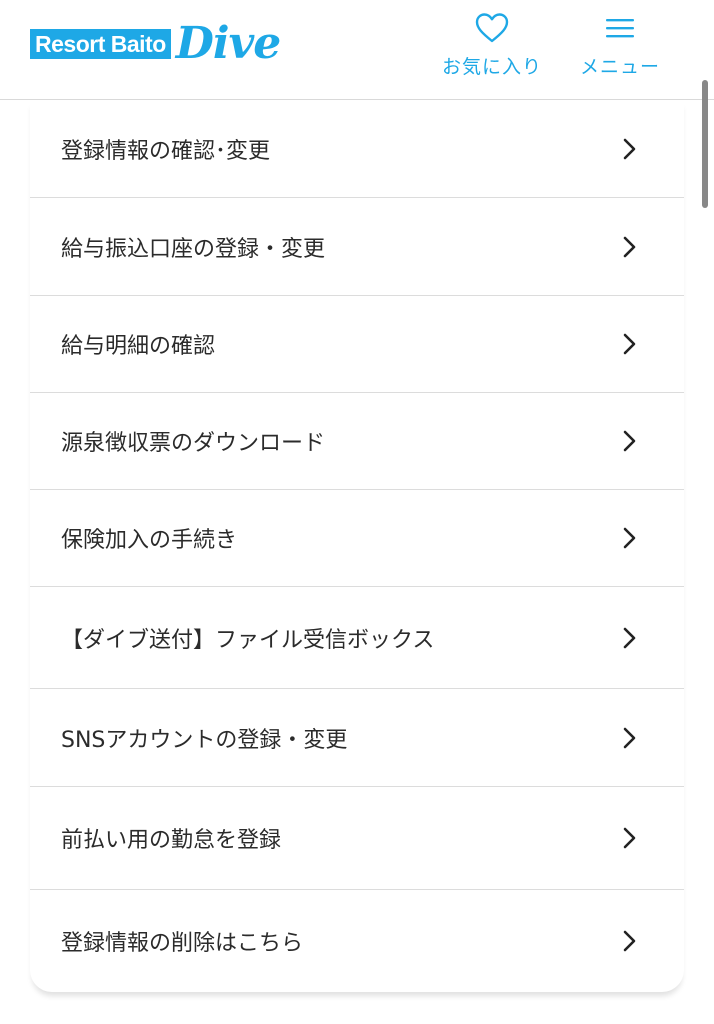 The width and height of the screenshot is (714, 1024). What do you see at coordinates (357, 941) in the screenshot?
I see `menu-item-delete-account: 登録情報の削除はこちら` at bounding box center [357, 941].